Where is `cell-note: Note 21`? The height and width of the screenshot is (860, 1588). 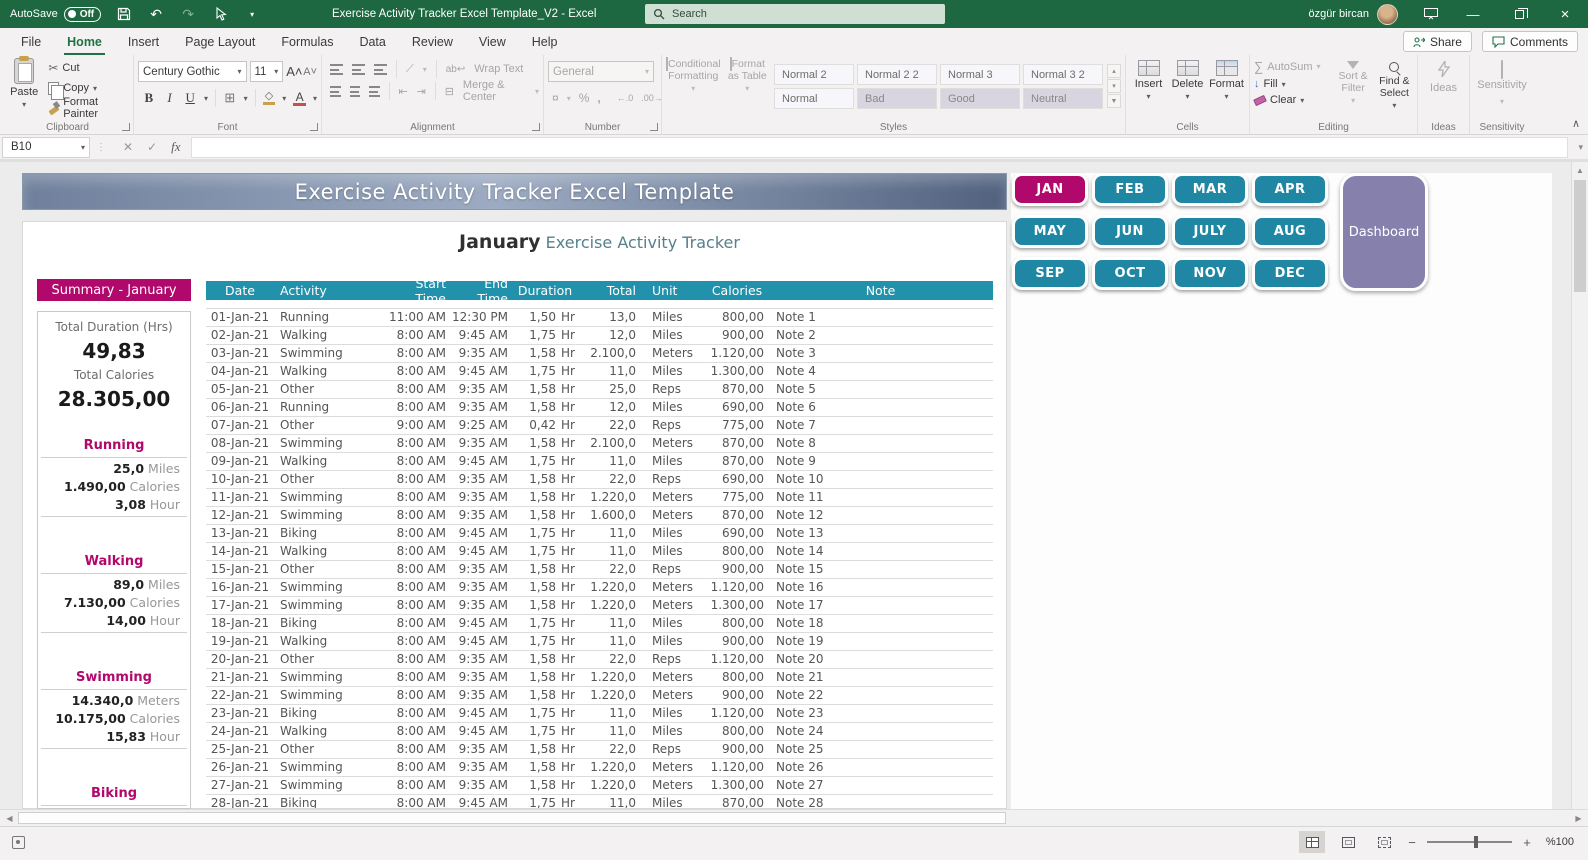 cell-note: Note 21 is located at coordinates (880, 677).